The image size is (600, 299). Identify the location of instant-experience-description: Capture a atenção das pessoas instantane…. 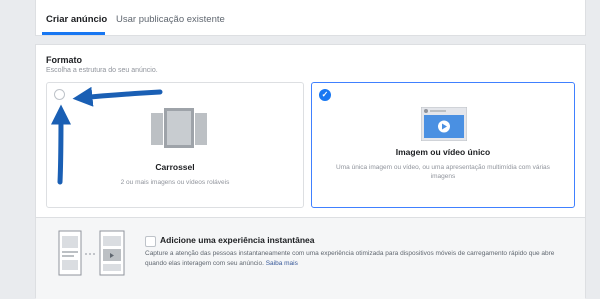
(360, 259).